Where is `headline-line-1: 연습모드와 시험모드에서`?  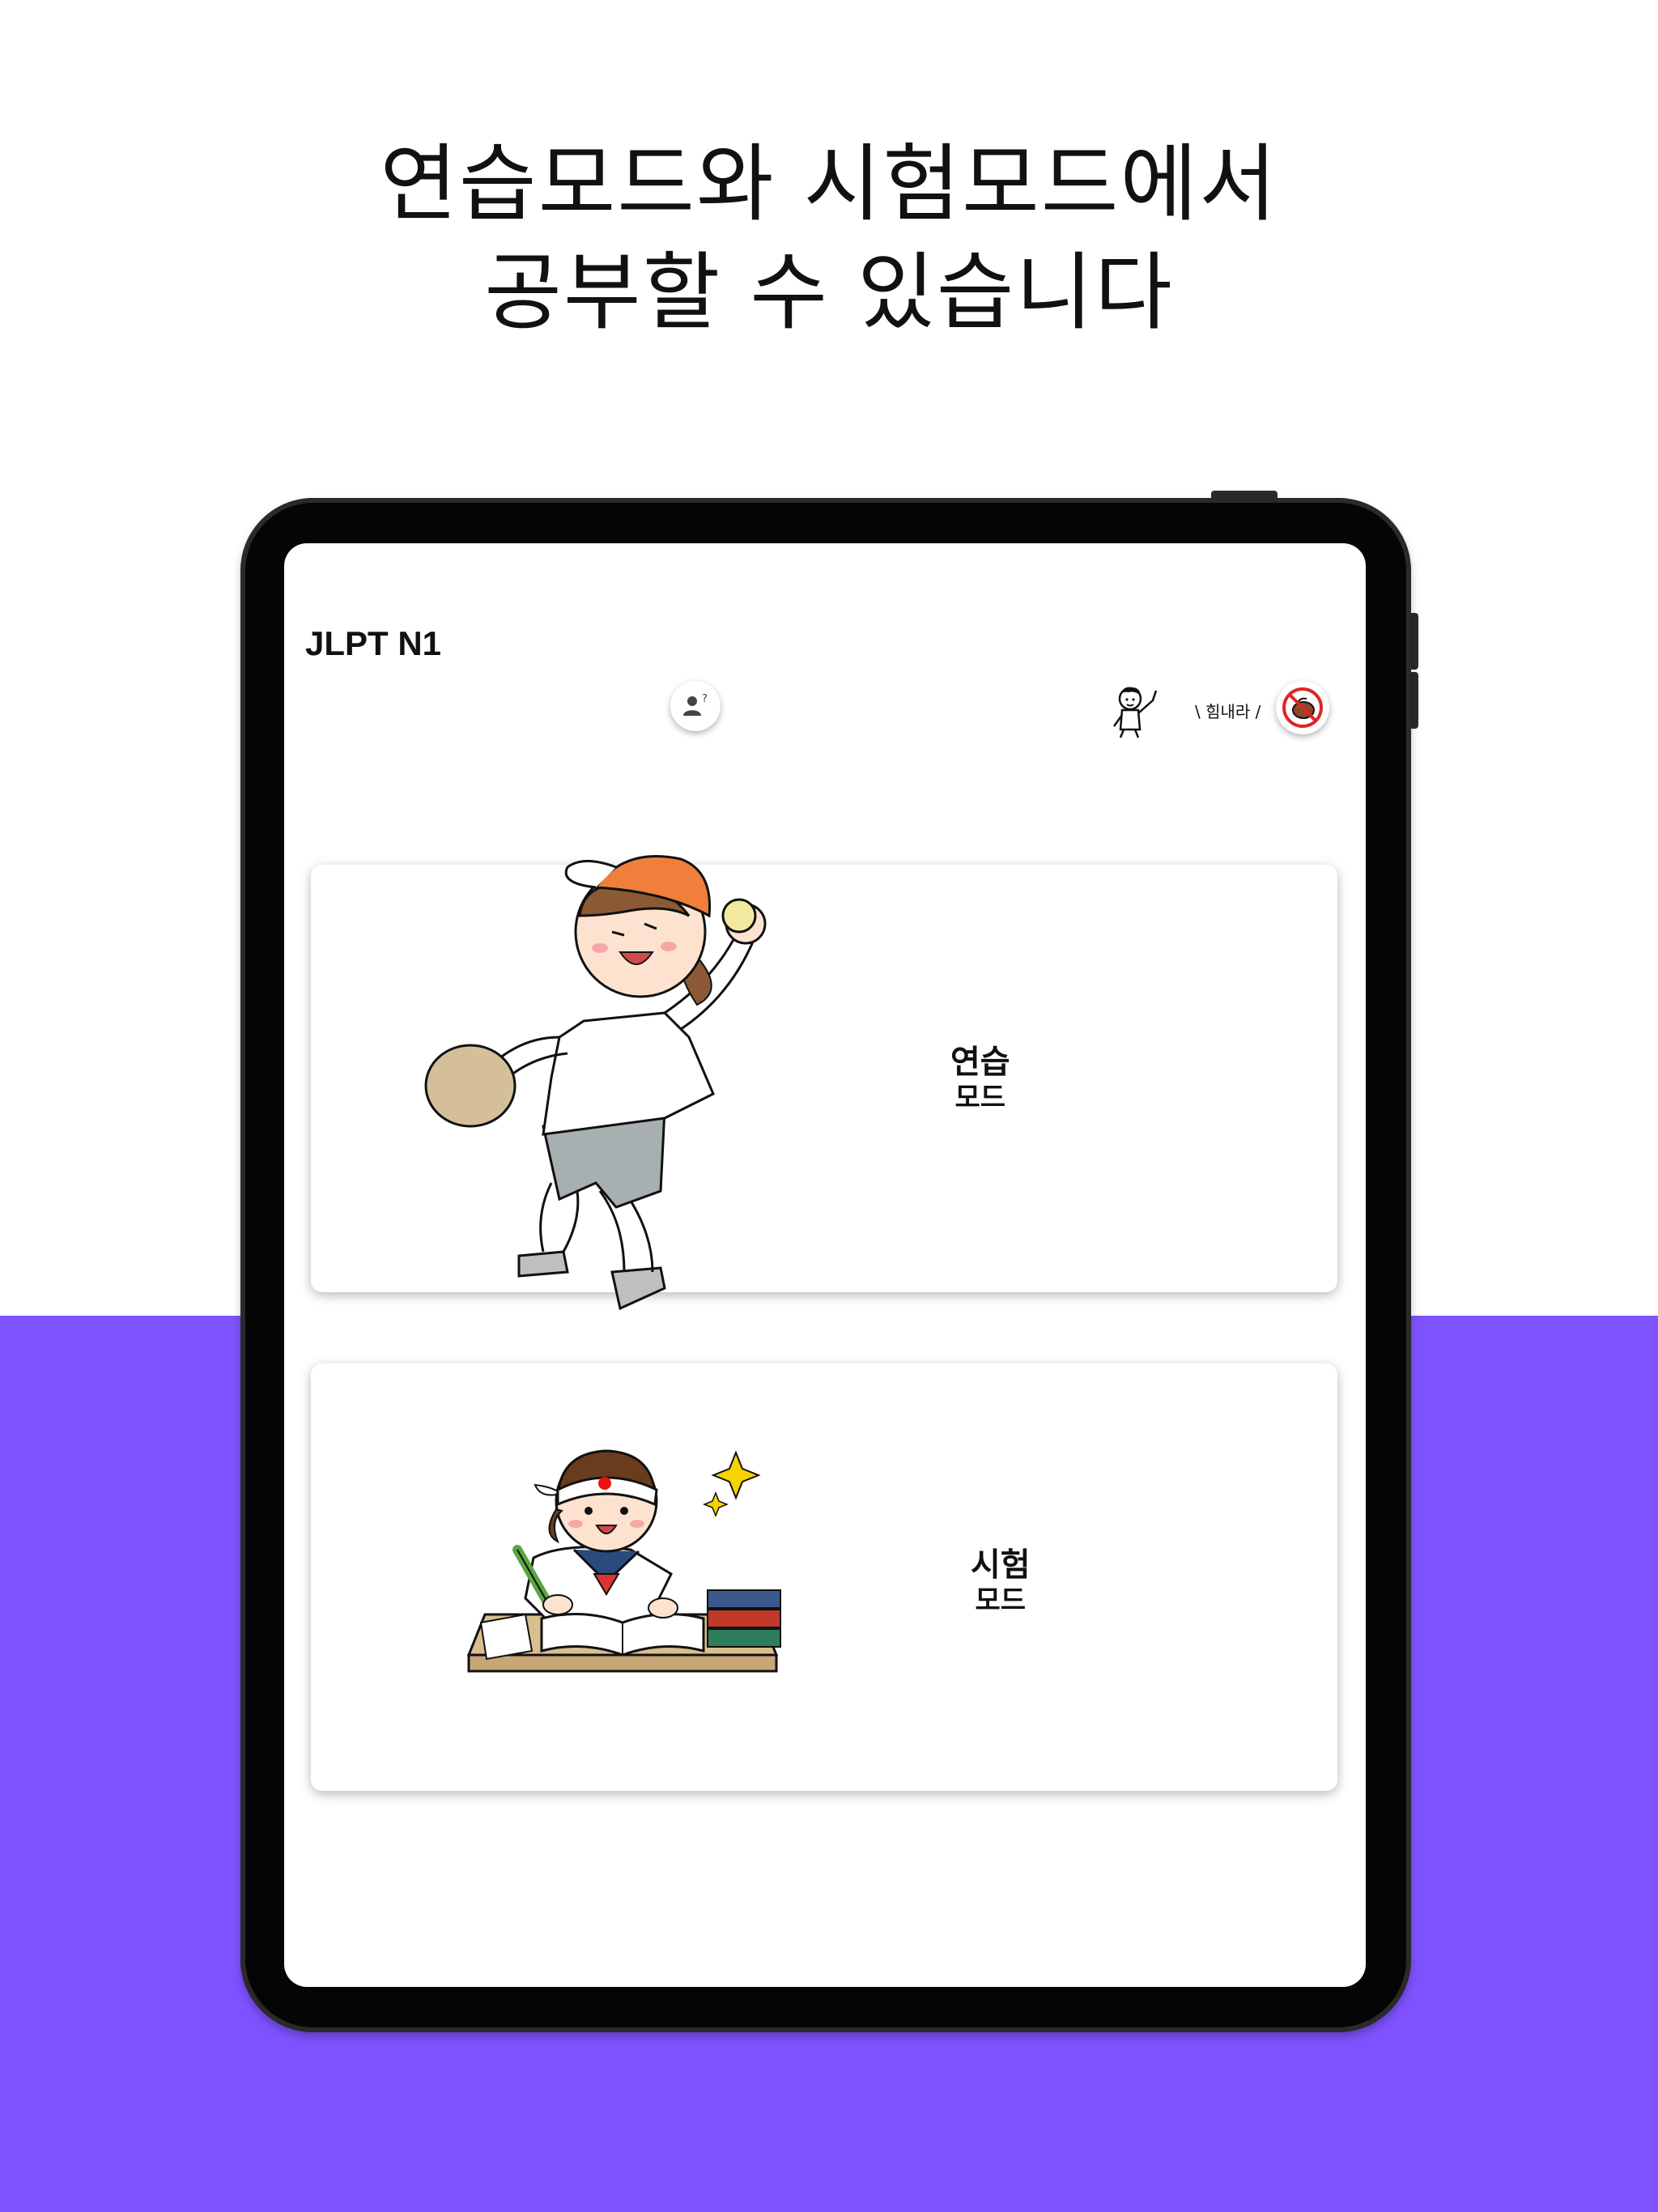
headline-line-1: 연습모드와 시험모드에서 is located at coordinates (829, 184).